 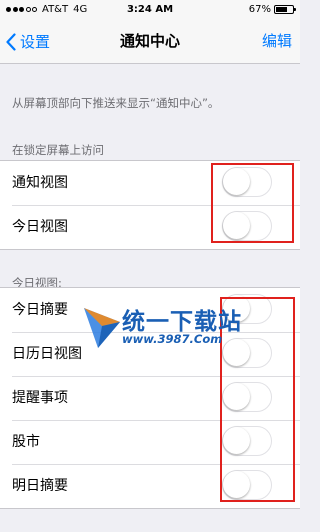 I want to click on list-item-reminders: 提醒事项, so click(x=150, y=398).